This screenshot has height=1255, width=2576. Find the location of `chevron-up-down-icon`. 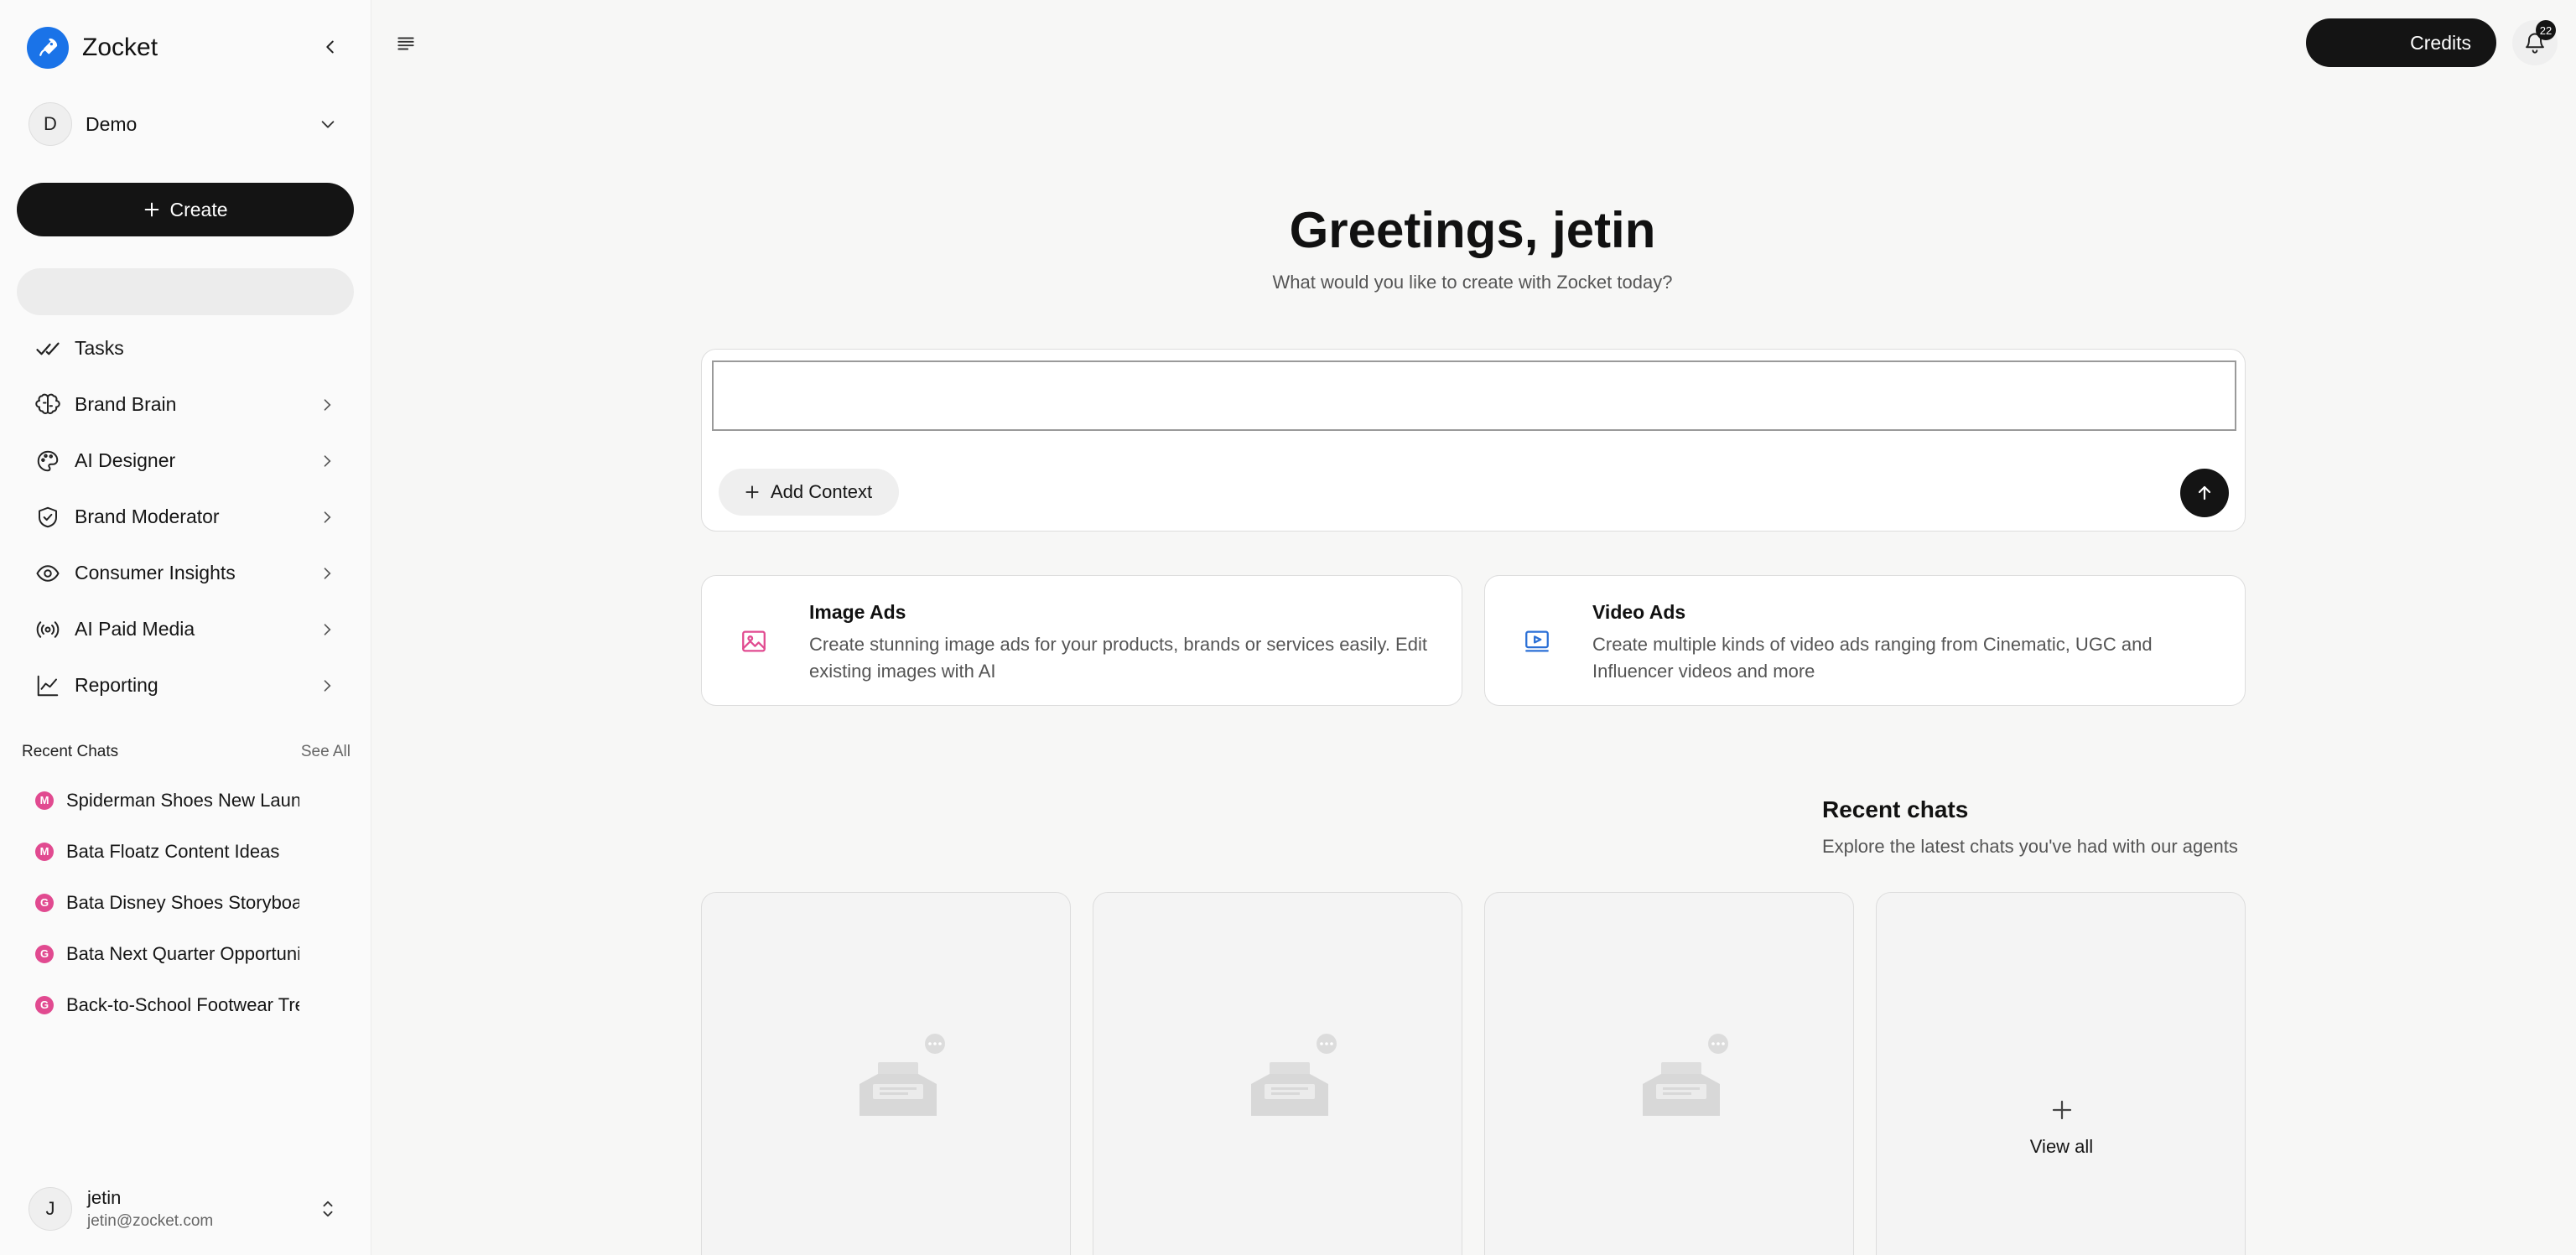

chevron-up-down-icon is located at coordinates (327, 1208).